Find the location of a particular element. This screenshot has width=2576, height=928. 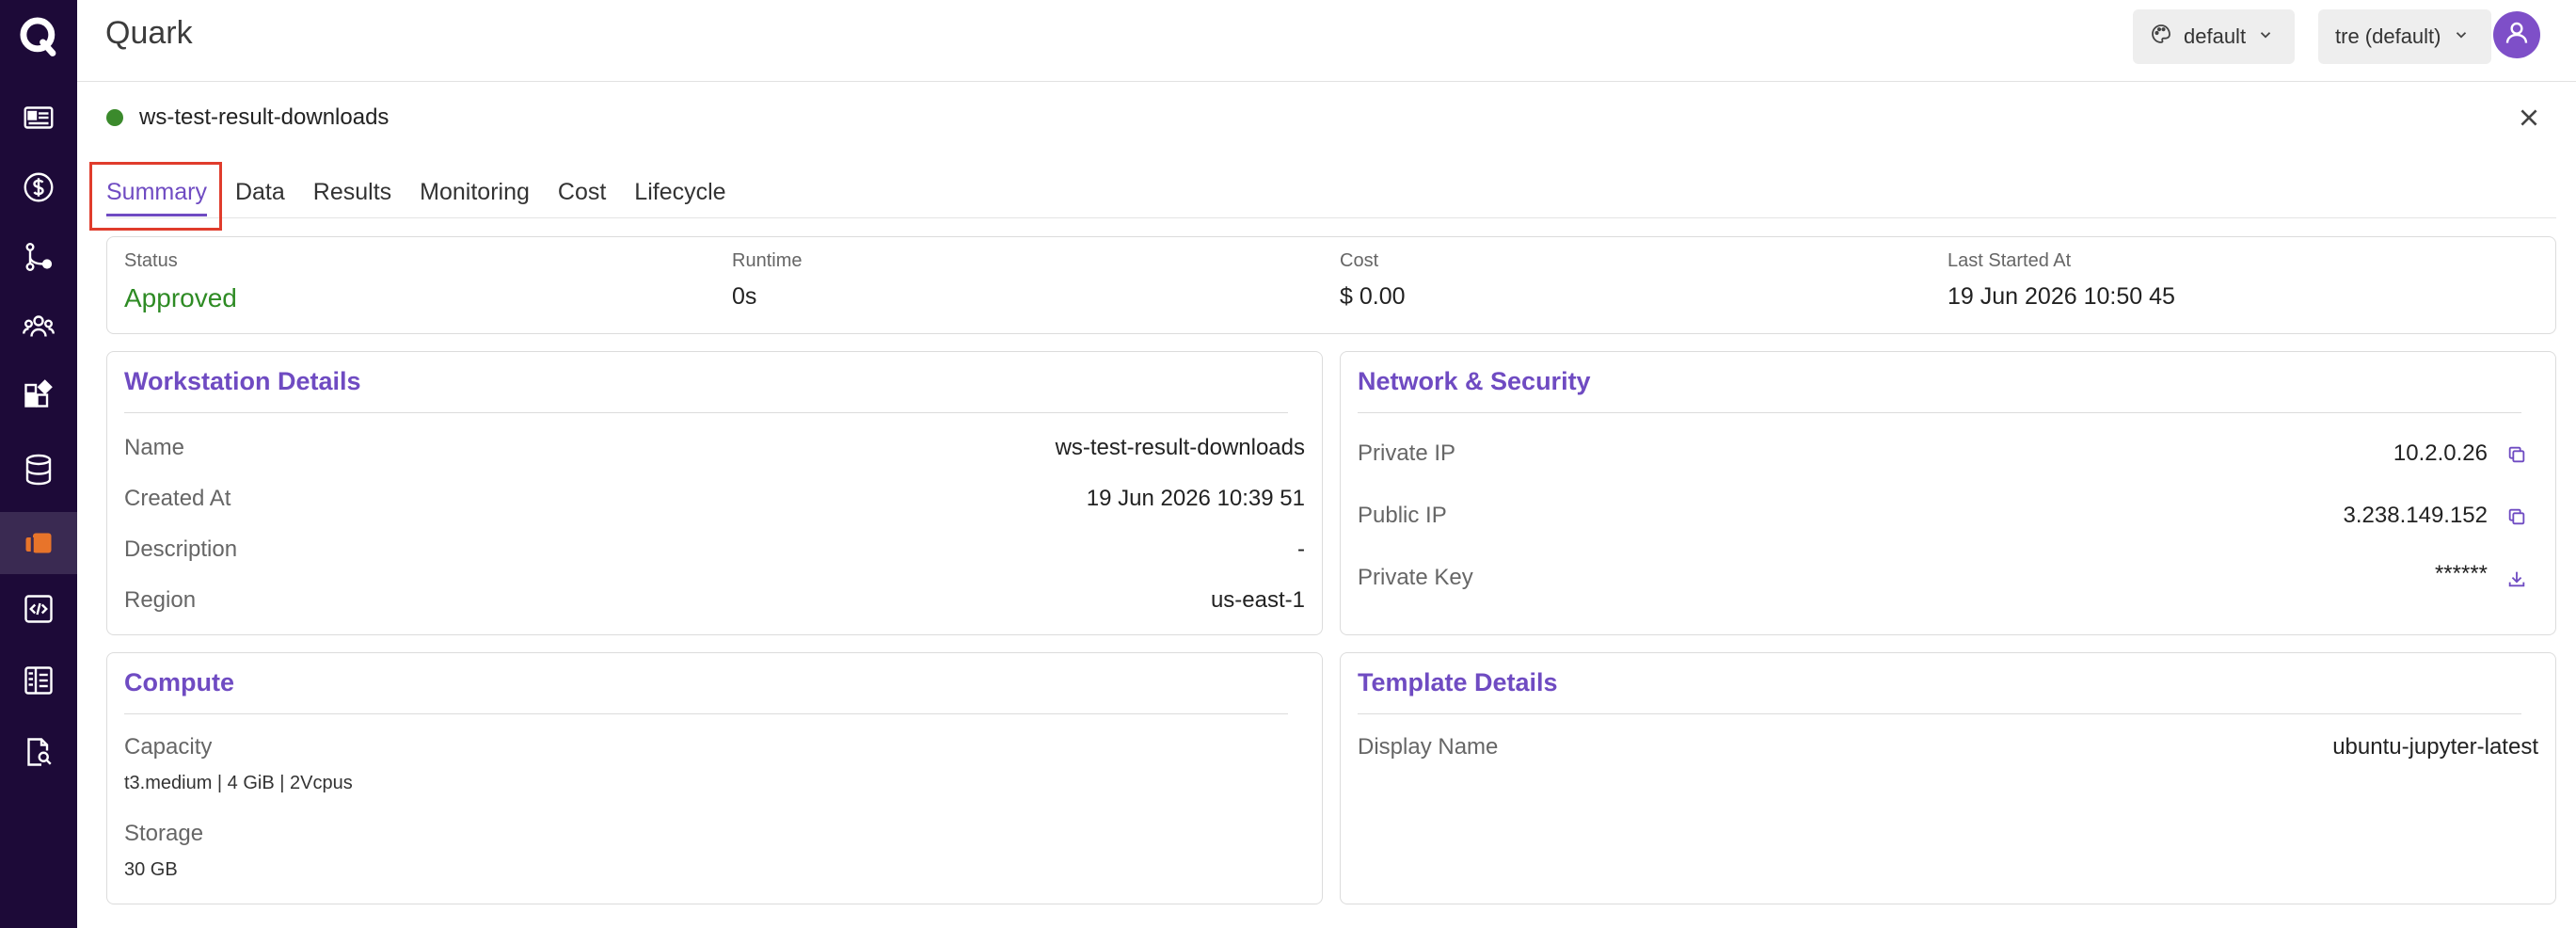

status-label: Status is located at coordinates (151, 260).